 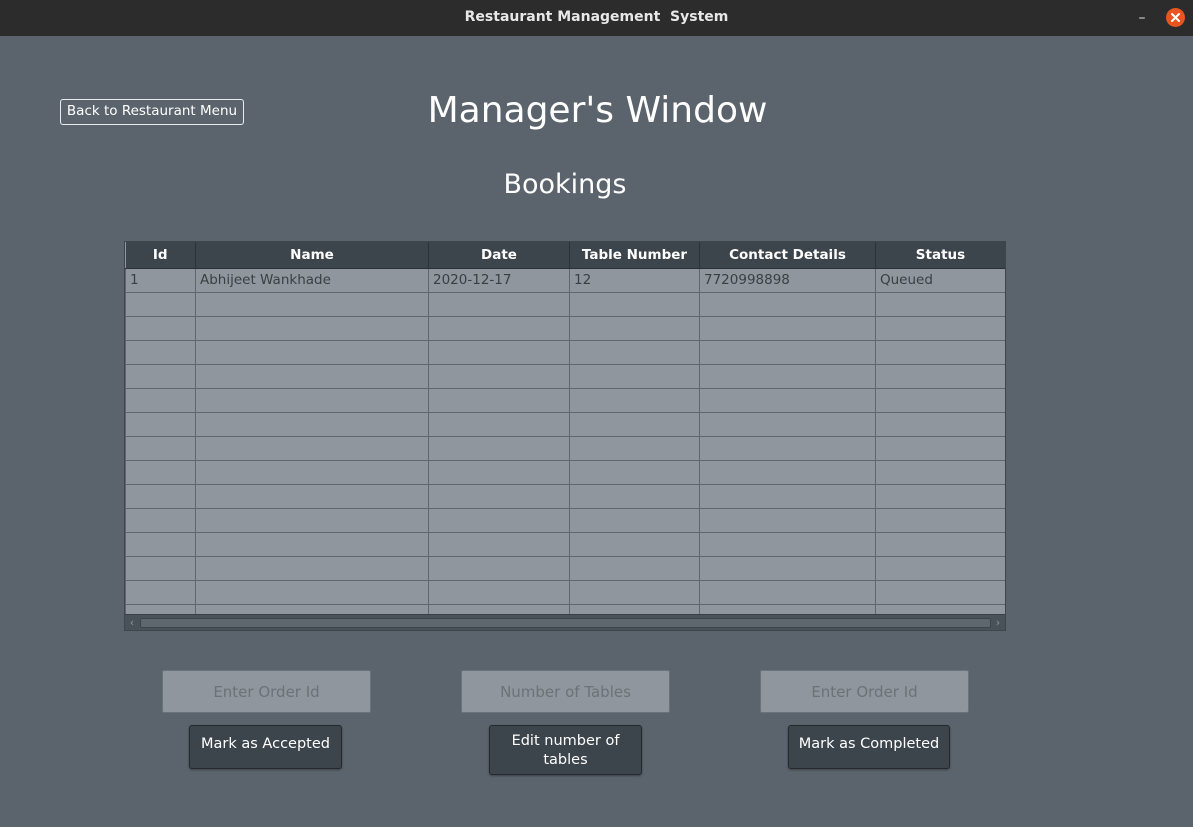 What do you see at coordinates (499, 280) in the screenshot?
I see `cell-date: 2020-12-17` at bounding box center [499, 280].